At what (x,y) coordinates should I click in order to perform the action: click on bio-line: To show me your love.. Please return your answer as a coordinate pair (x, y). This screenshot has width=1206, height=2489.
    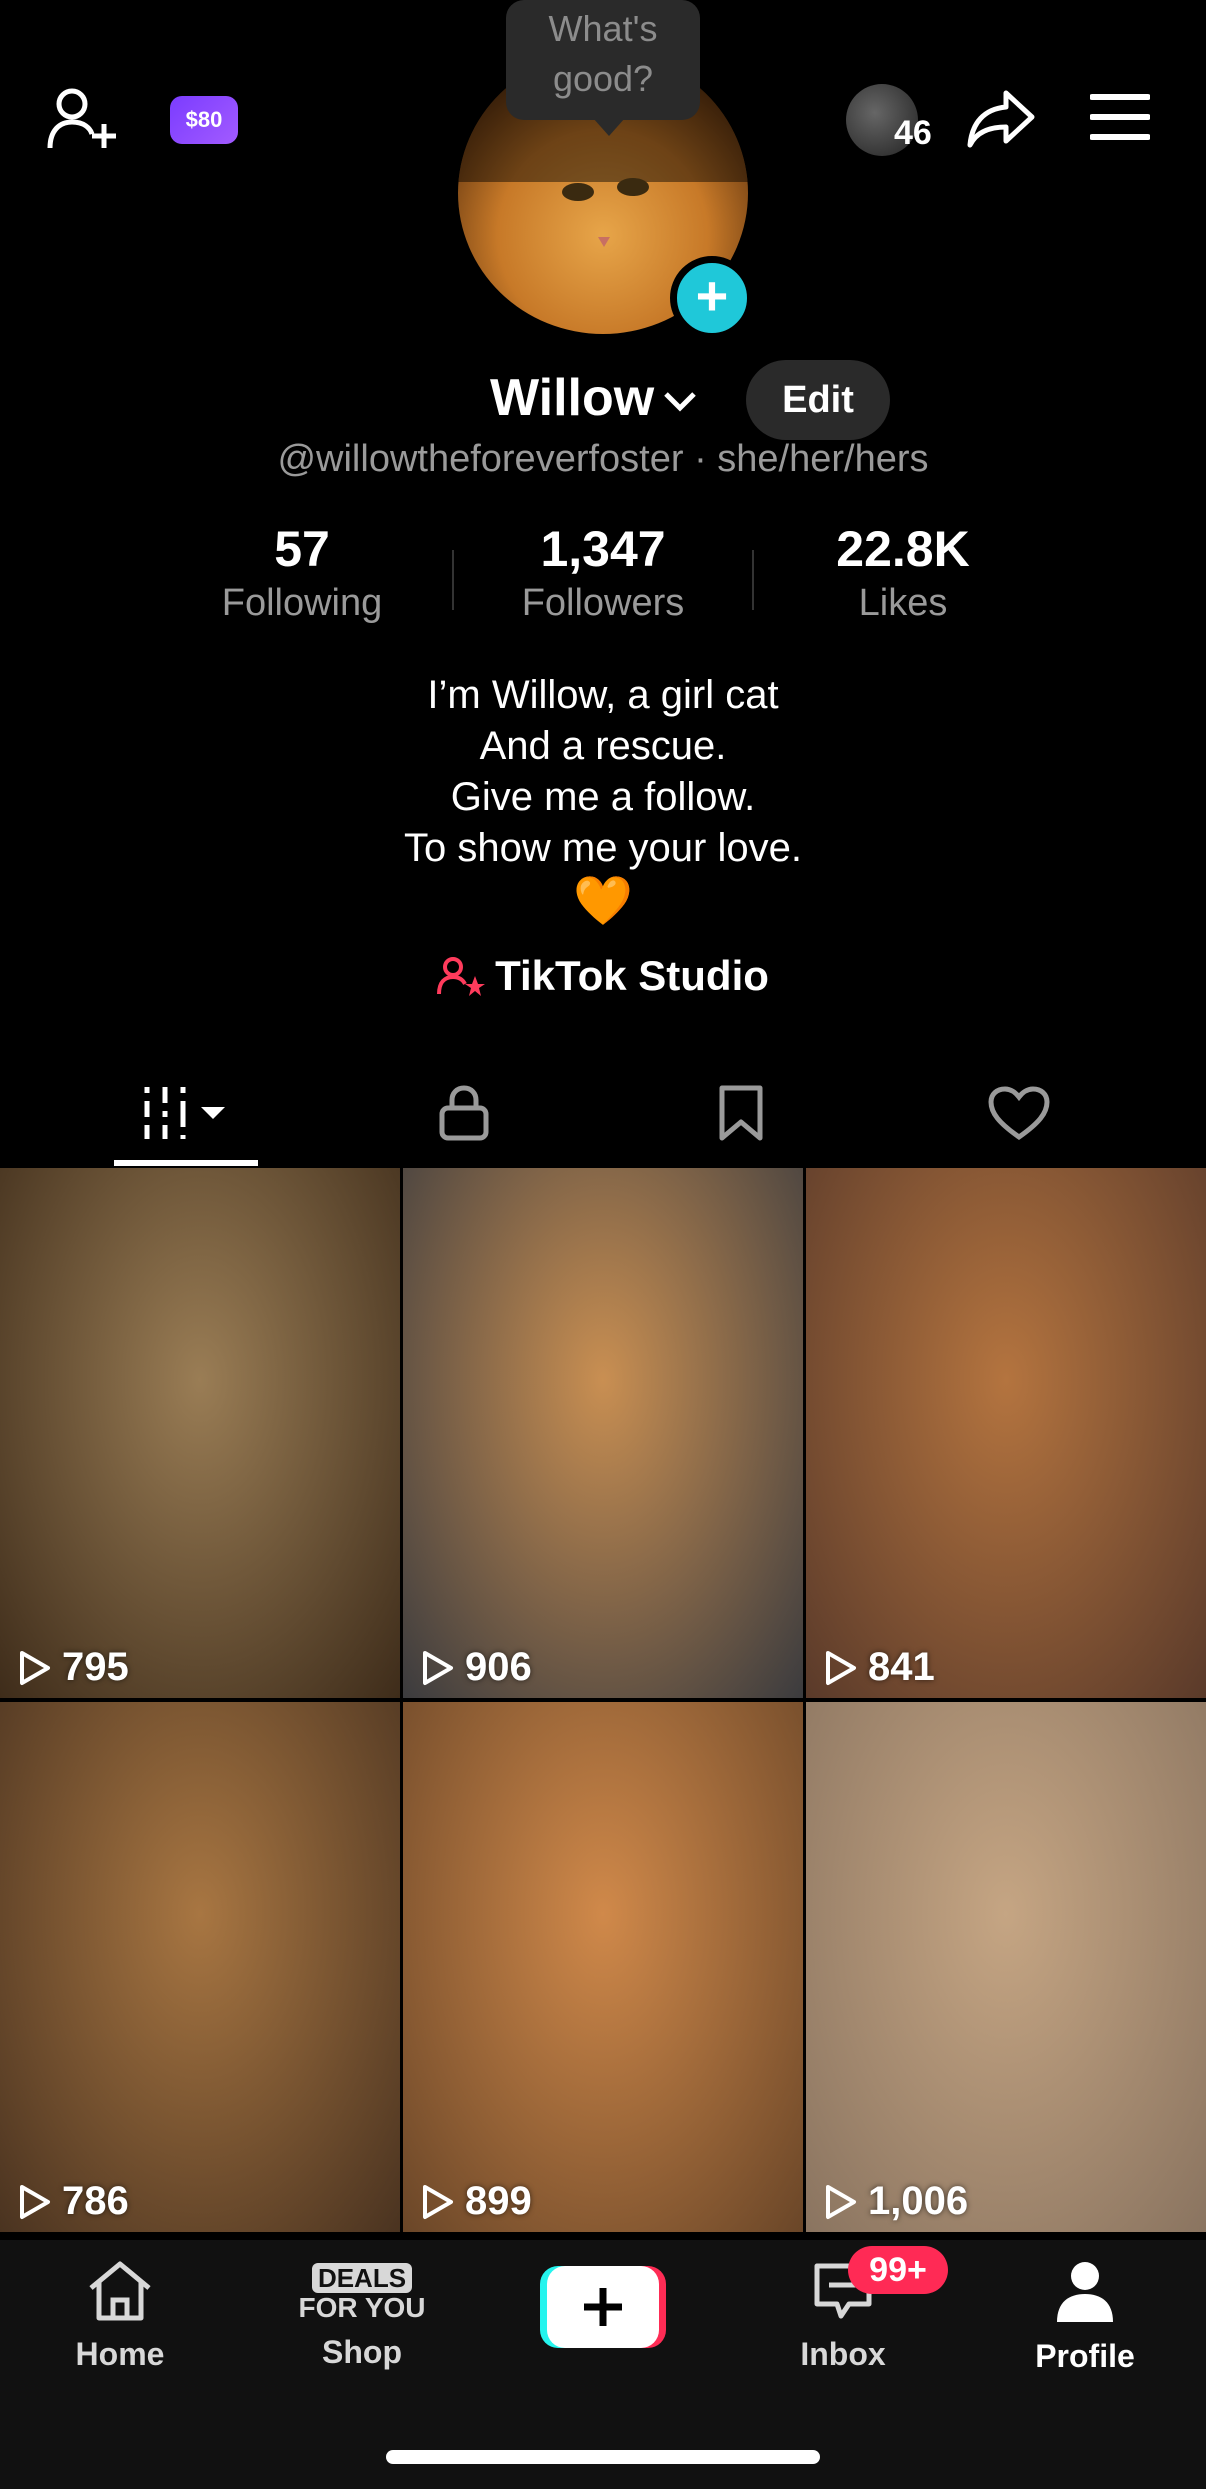
    Looking at the image, I should click on (603, 848).